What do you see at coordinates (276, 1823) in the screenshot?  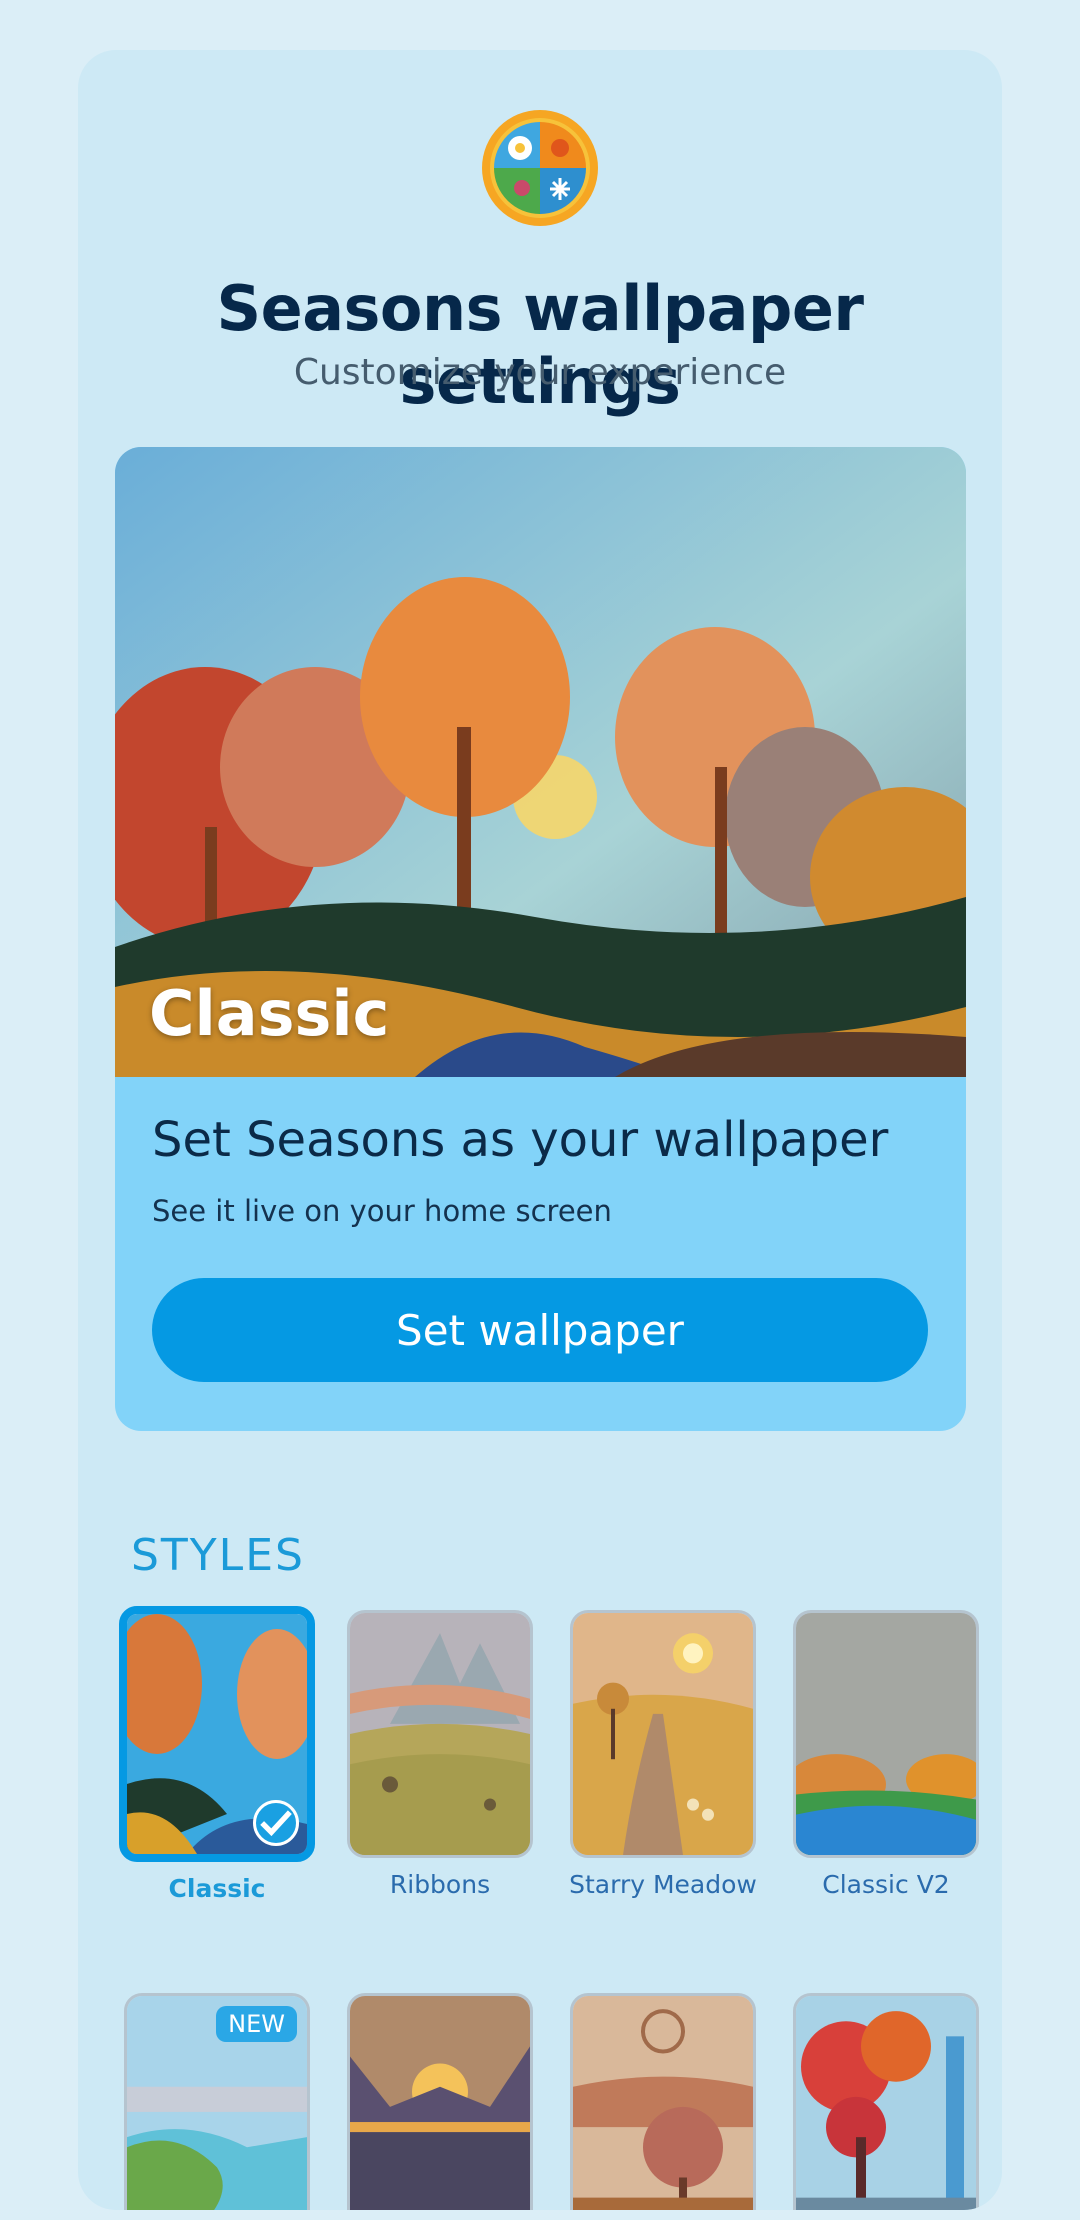 I see `selected-check-icon` at bounding box center [276, 1823].